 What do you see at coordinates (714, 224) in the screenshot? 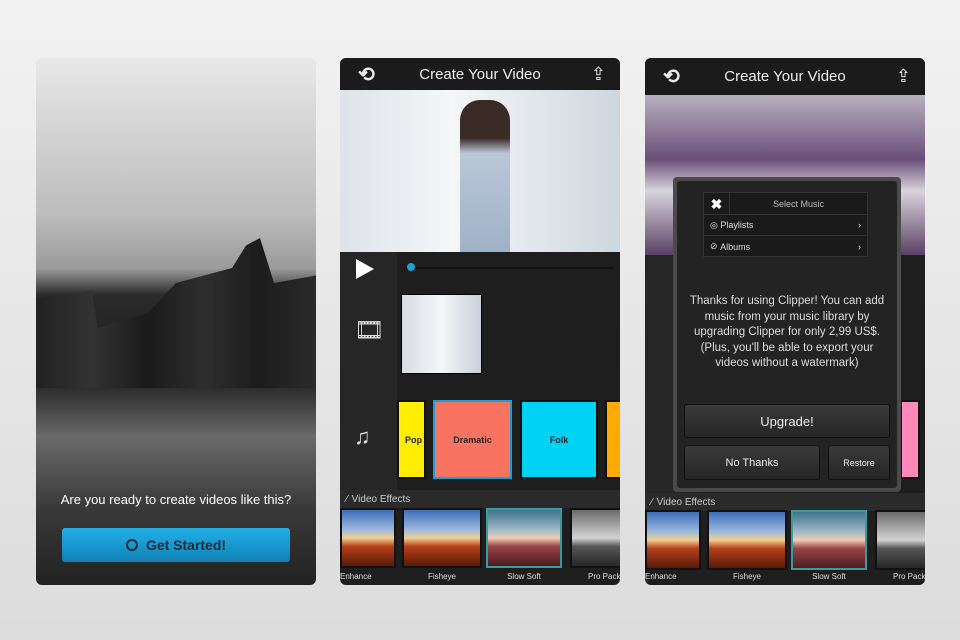
I see `playlist-icon: ◎` at bounding box center [714, 224].